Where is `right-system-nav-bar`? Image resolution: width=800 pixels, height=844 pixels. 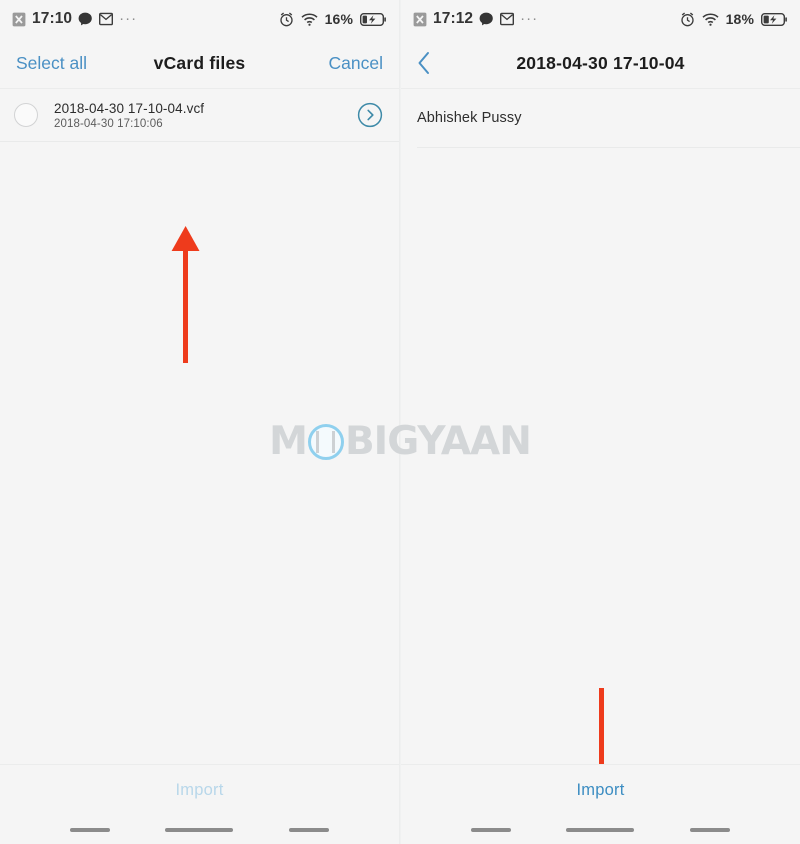
right-system-nav-bar is located at coordinates (600, 830).